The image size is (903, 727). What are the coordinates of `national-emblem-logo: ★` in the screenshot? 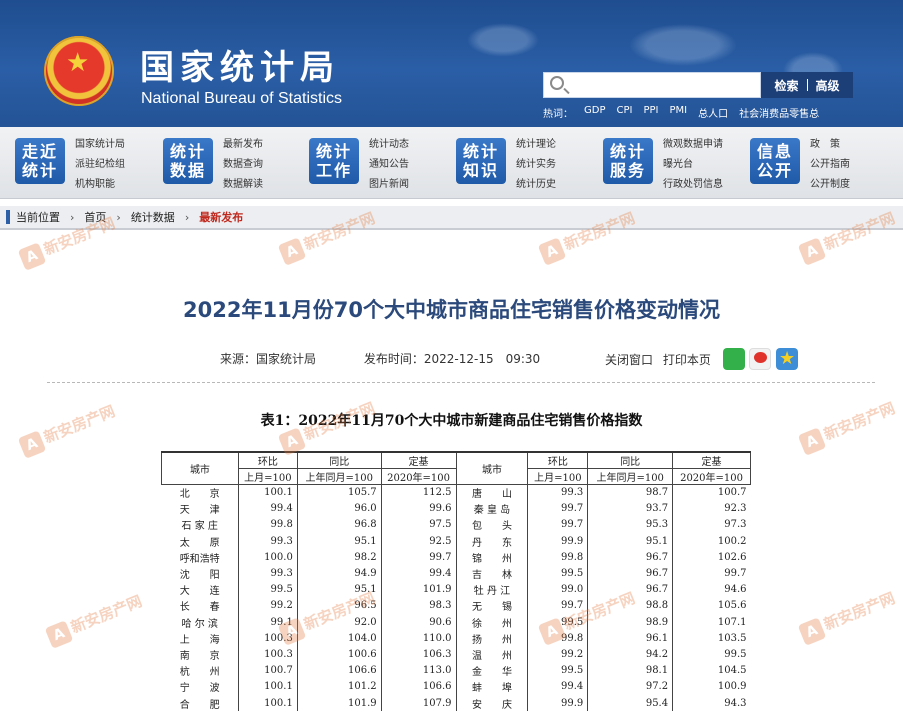 It's located at (79, 71).